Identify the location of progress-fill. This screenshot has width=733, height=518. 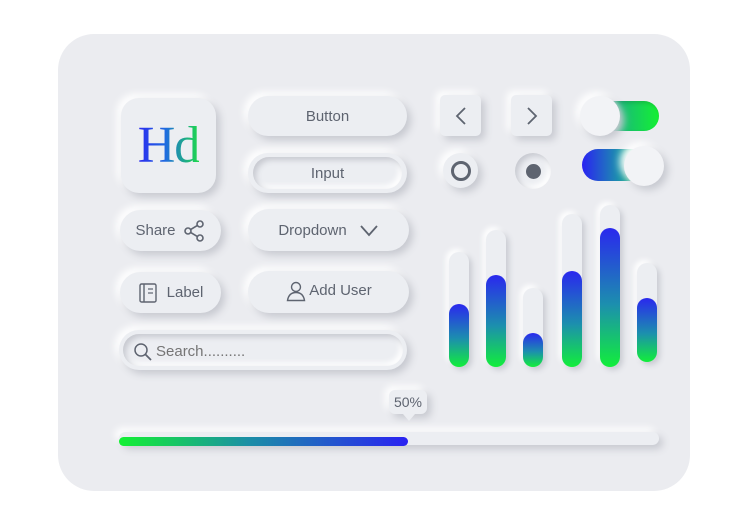
(263, 441).